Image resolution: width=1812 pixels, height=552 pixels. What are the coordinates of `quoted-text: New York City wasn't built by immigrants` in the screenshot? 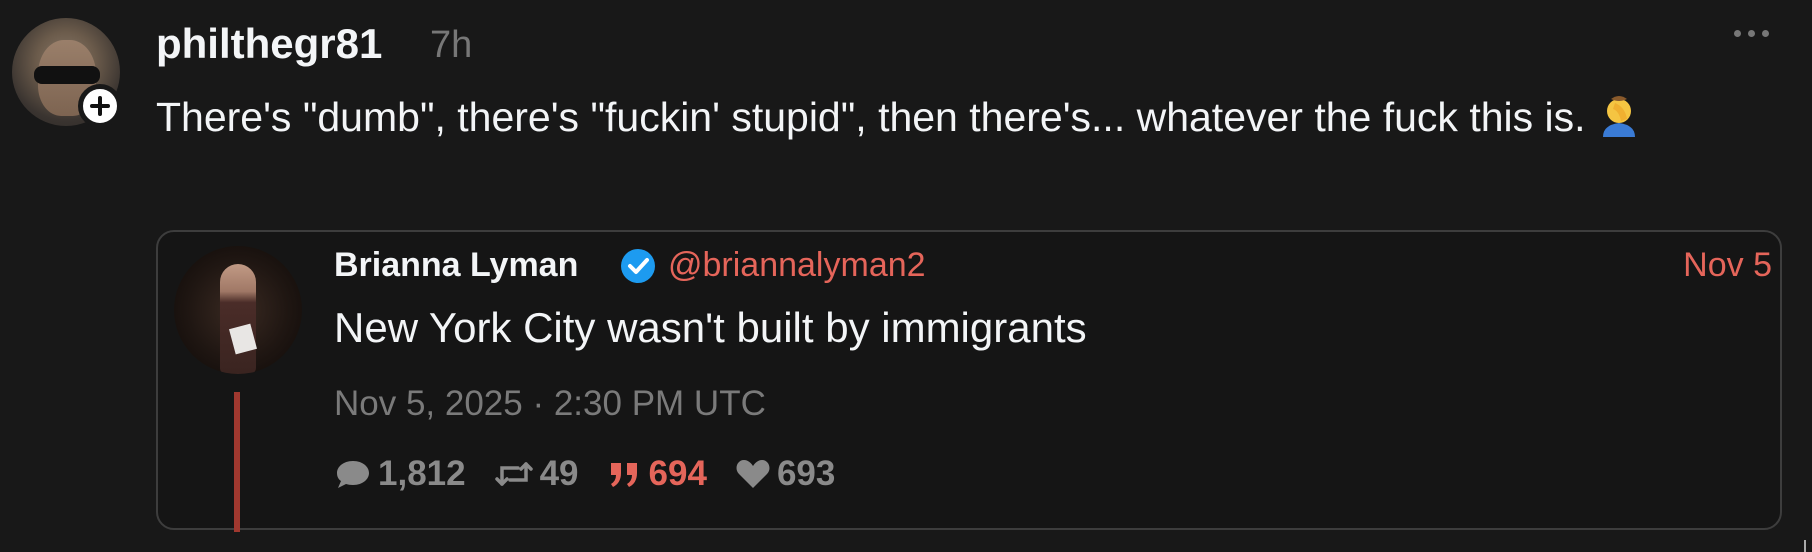 It's located at (710, 327).